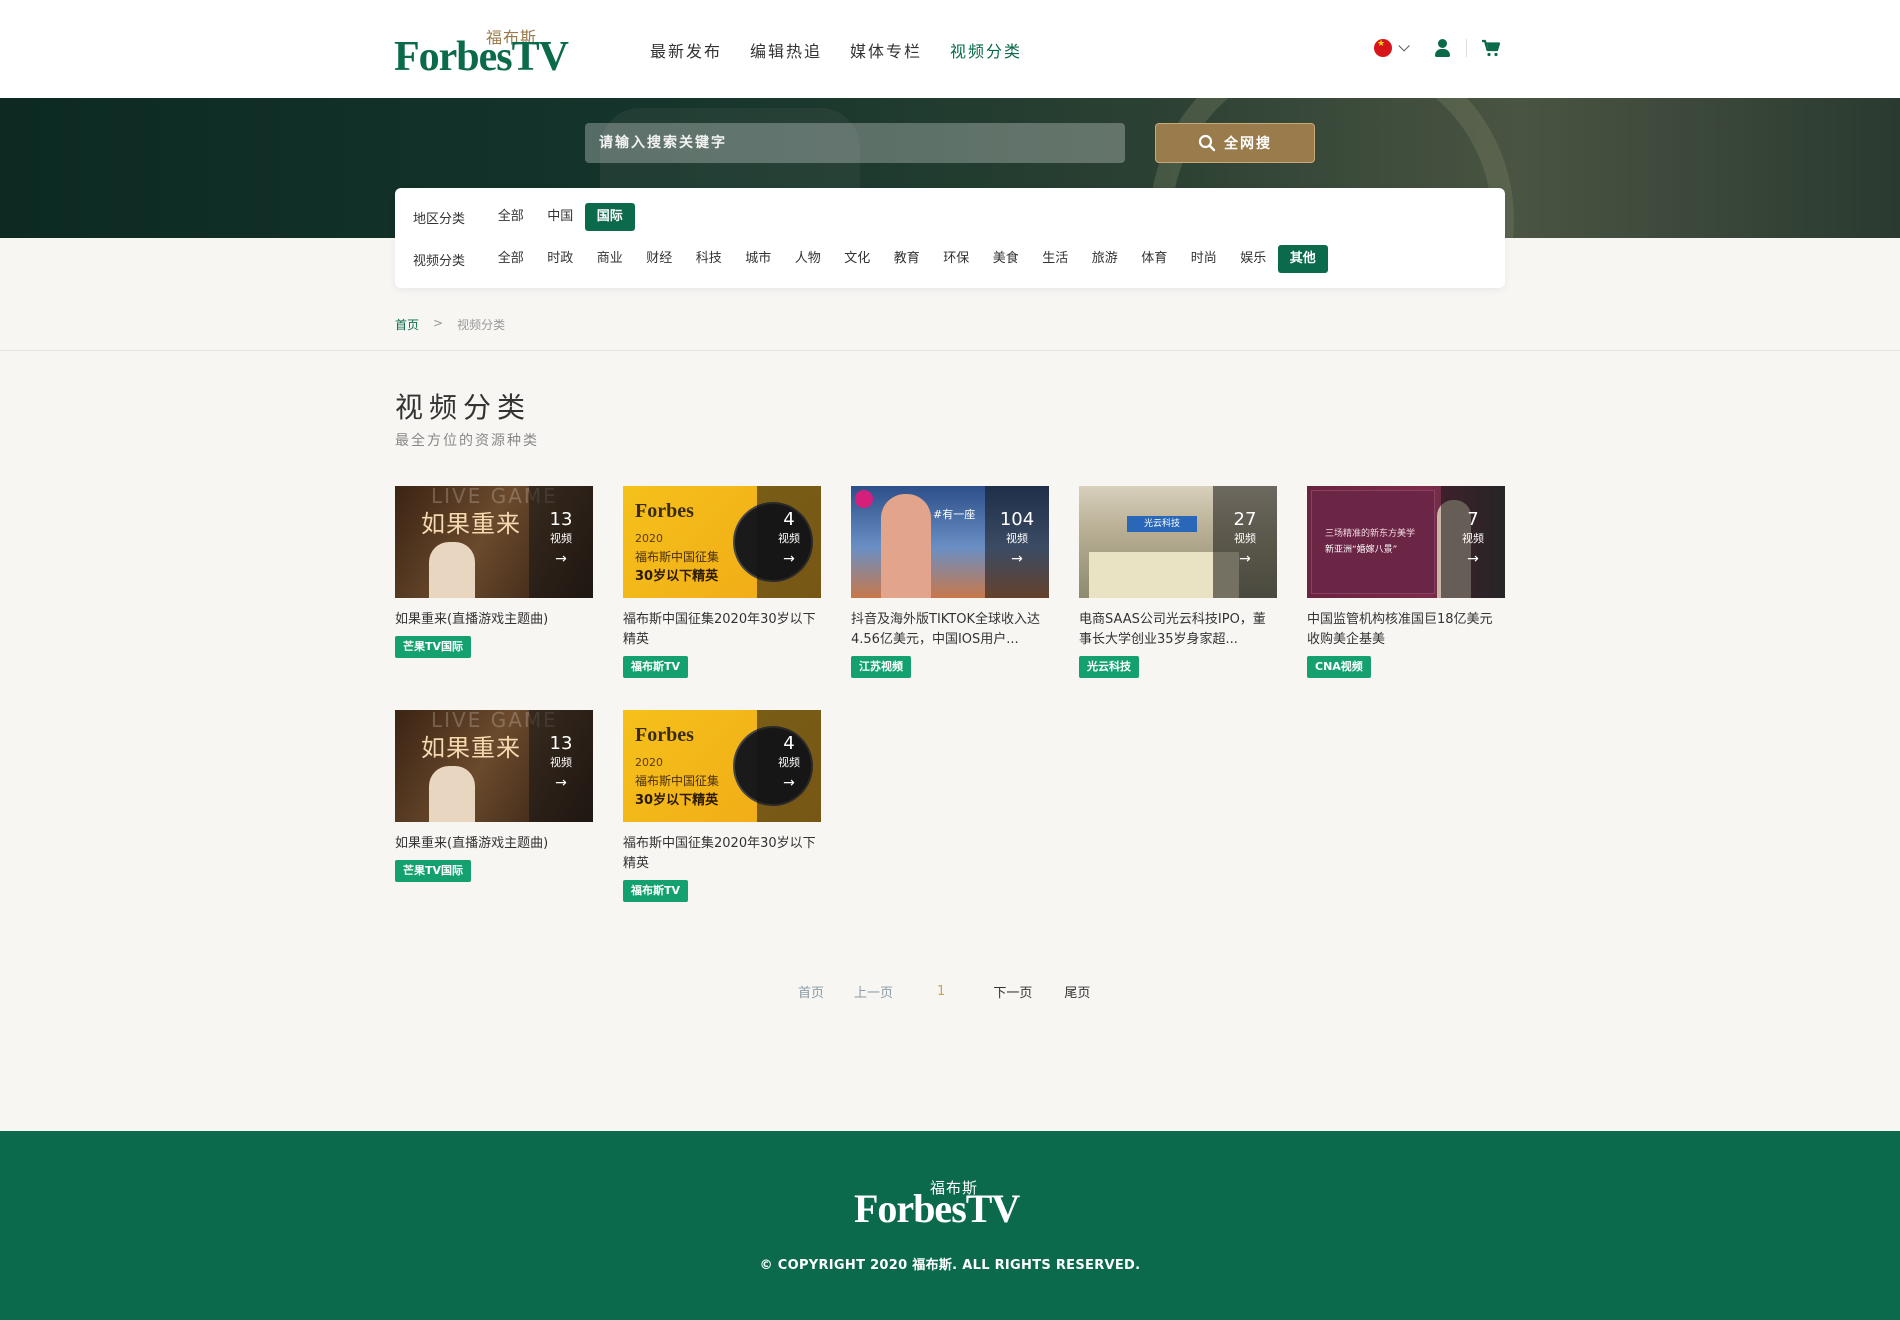 This screenshot has height=1320, width=1900. What do you see at coordinates (906, 546) in the screenshot?
I see `thumbnail-figure` at bounding box center [906, 546].